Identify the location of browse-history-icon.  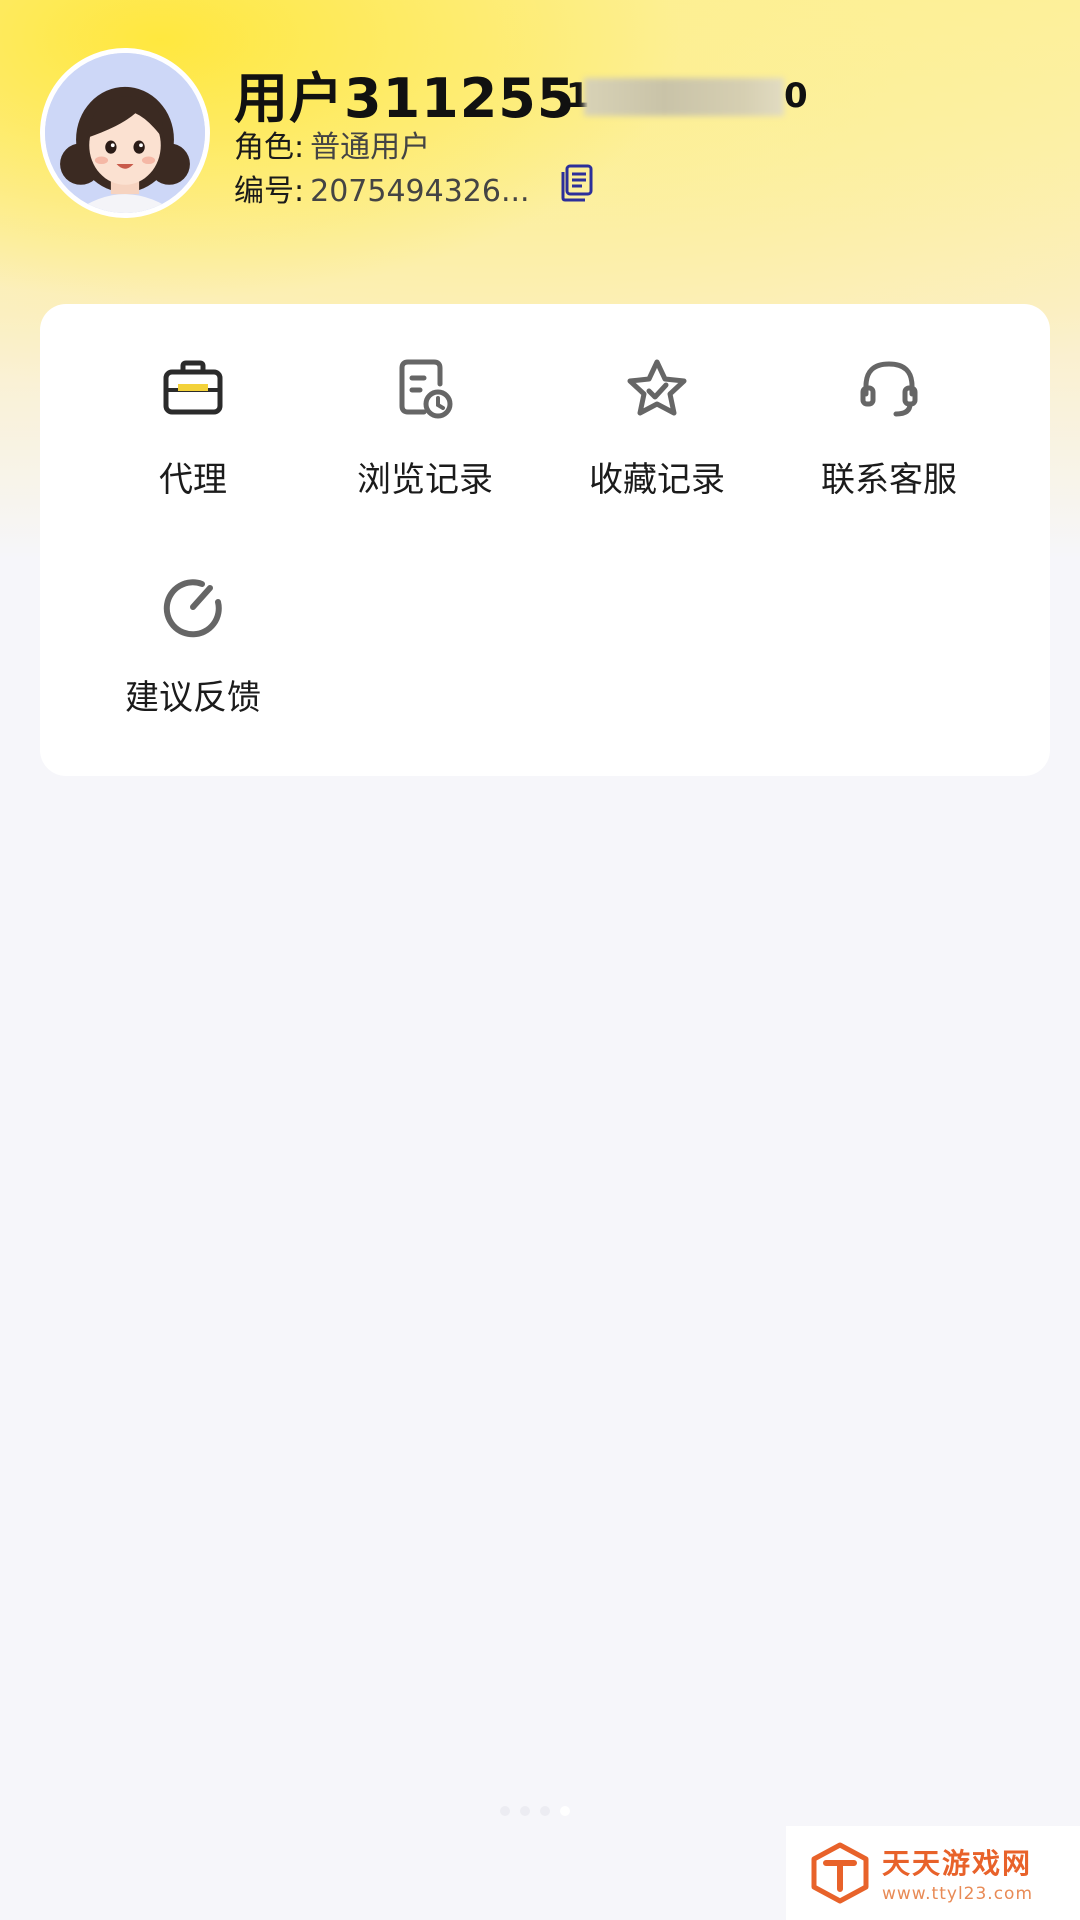
(425, 389).